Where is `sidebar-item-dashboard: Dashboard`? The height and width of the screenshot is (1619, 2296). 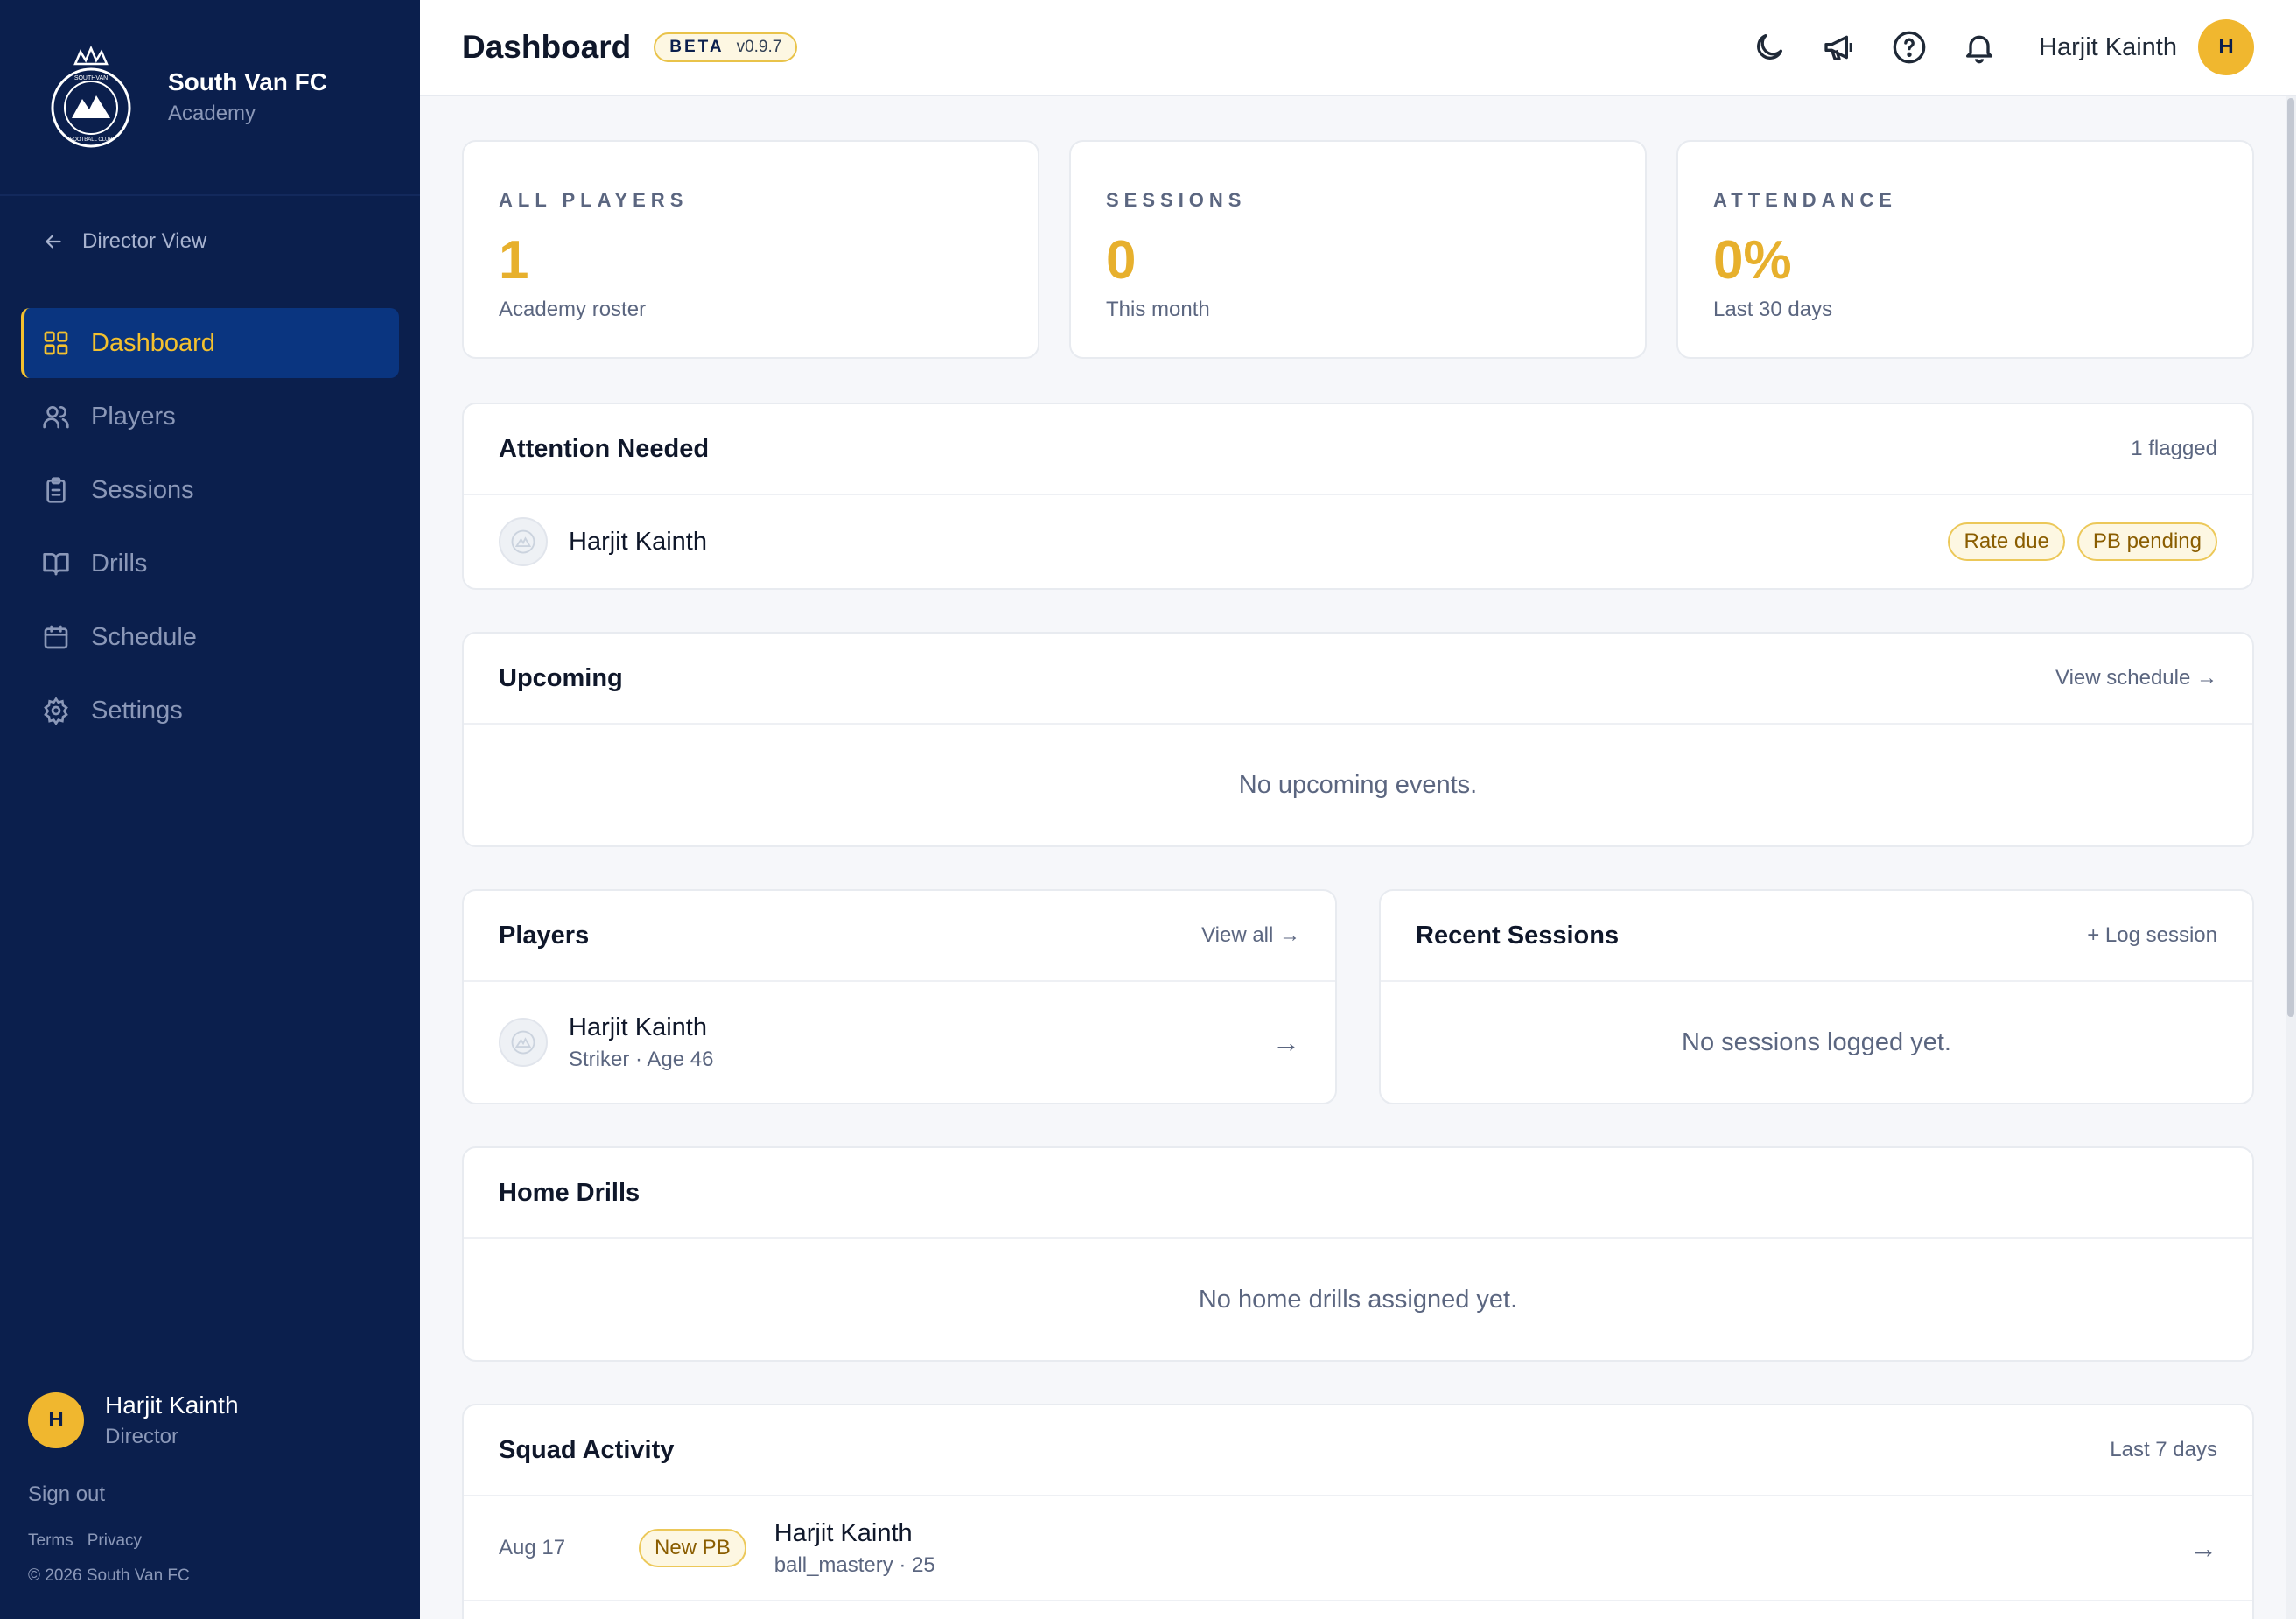 sidebar-item-dashboard: Dashboard is located at coordinates (210, 343).